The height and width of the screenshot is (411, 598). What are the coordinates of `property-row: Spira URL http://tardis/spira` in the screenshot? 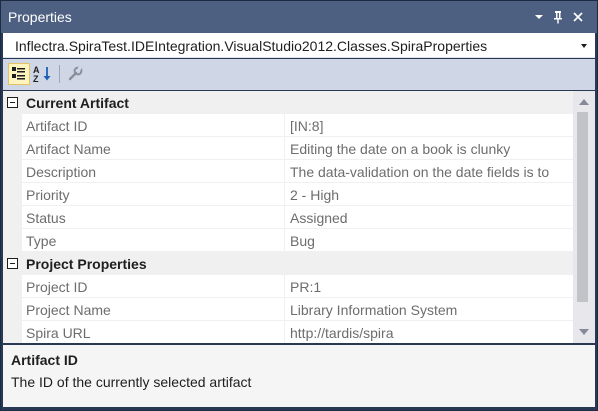 It's located at (288, 332).